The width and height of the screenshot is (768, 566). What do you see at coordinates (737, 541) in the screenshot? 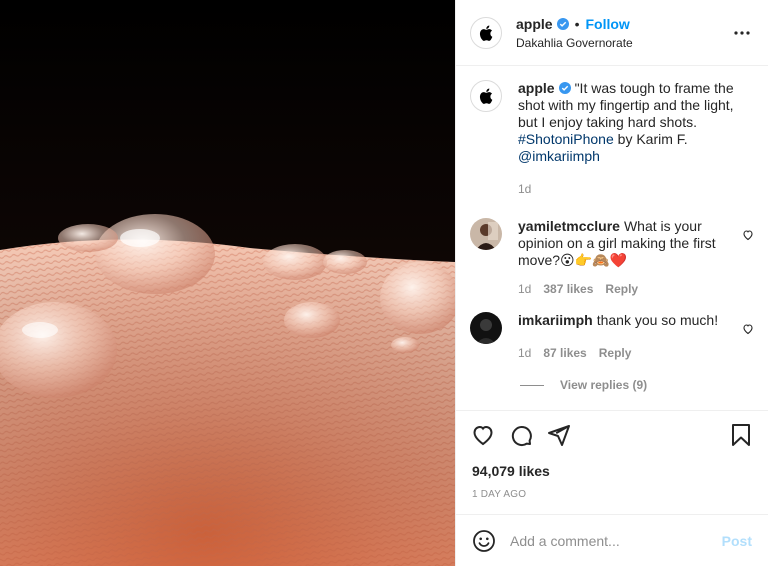
I see `post-comment-button: Post` at bounding box center [737, 541].